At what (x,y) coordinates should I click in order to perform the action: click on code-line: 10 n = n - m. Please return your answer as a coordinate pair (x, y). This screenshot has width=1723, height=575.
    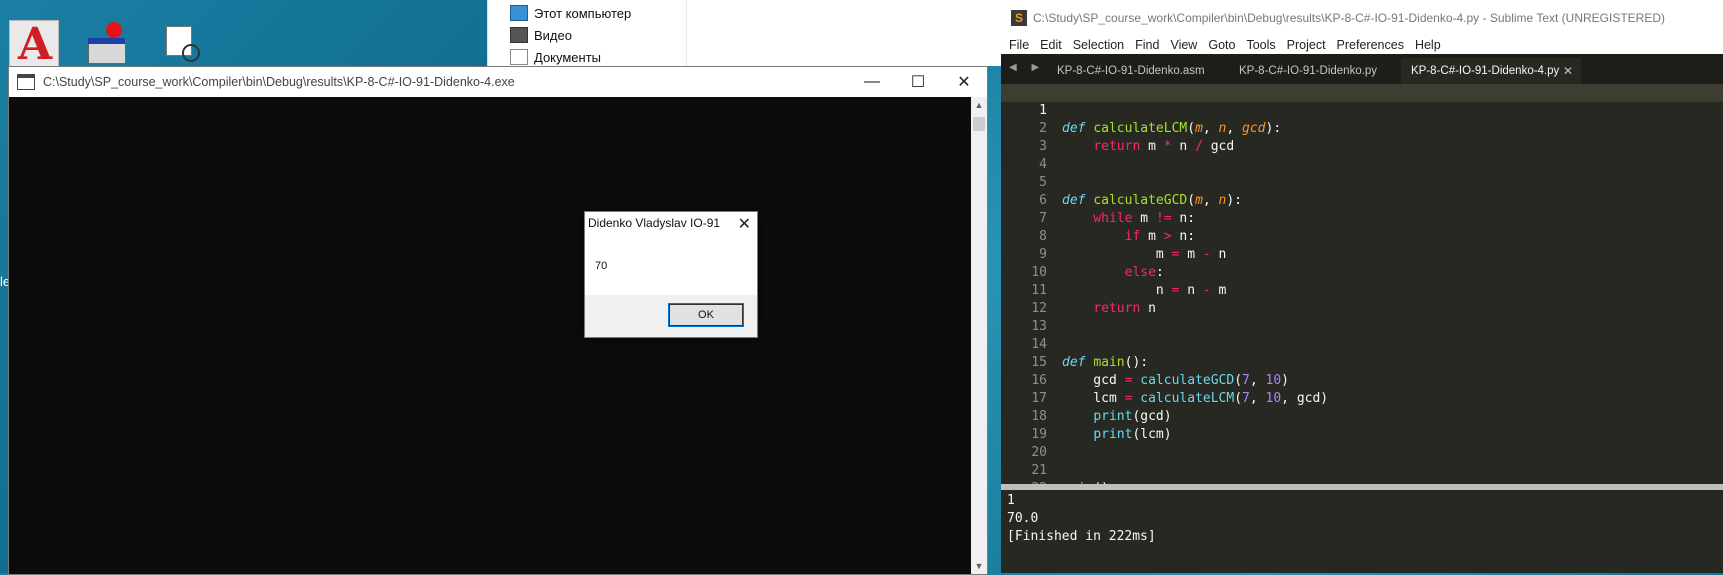
    Looking at the image, I should click on (1362, 272).